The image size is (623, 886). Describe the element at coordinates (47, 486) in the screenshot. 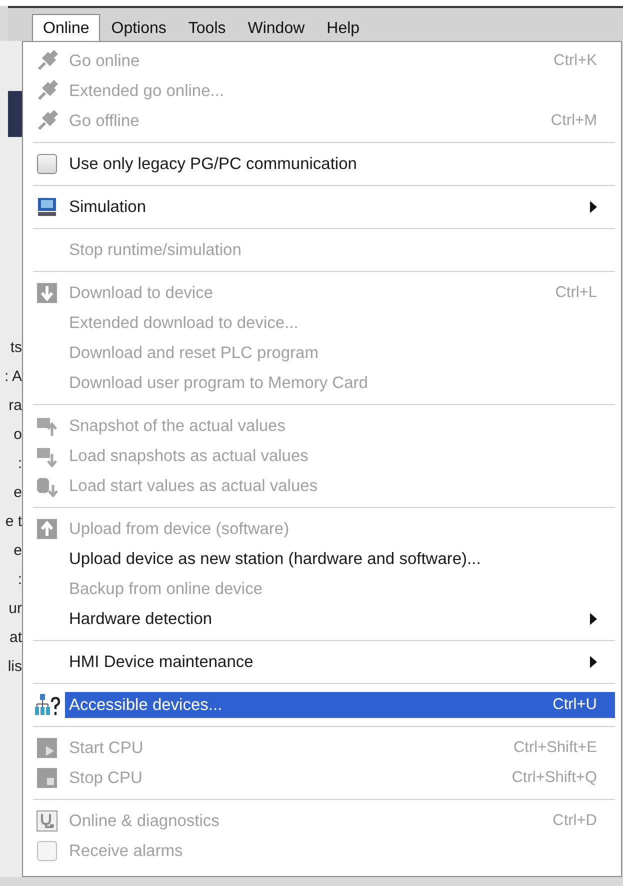

I see `database-arrow-icon` at that location.